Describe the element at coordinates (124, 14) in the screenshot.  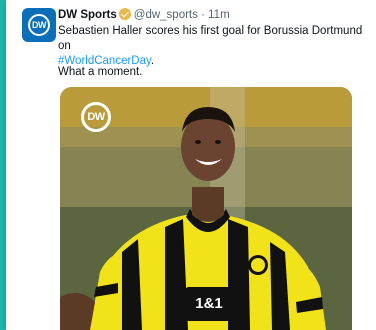
I see `verified-badge-icon` at that location.